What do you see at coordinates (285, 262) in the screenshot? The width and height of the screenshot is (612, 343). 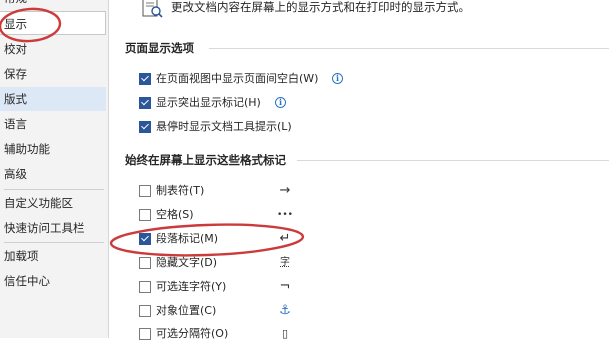 I see `hidden-text-mark-icon: 字` at bounding box center [285, 262].